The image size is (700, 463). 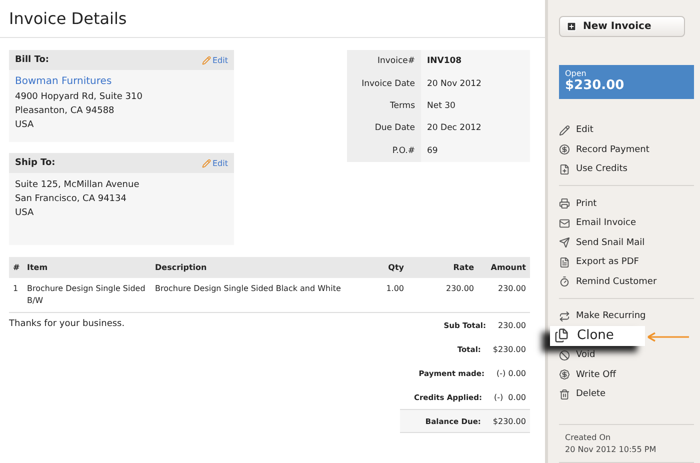 I want to click on meta-label: P.O.#, so click(x=384, y=151).